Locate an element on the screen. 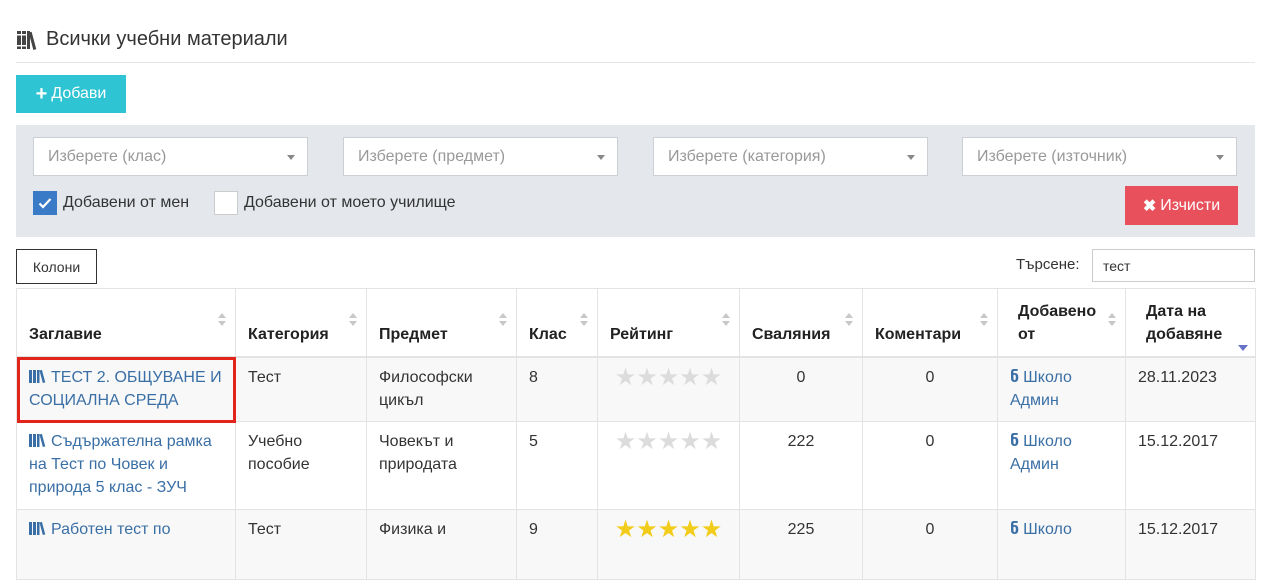 This screenshot has width=1269, height=580. added-by-me-option: Добавени от мен is located at coordinates (111, 203).